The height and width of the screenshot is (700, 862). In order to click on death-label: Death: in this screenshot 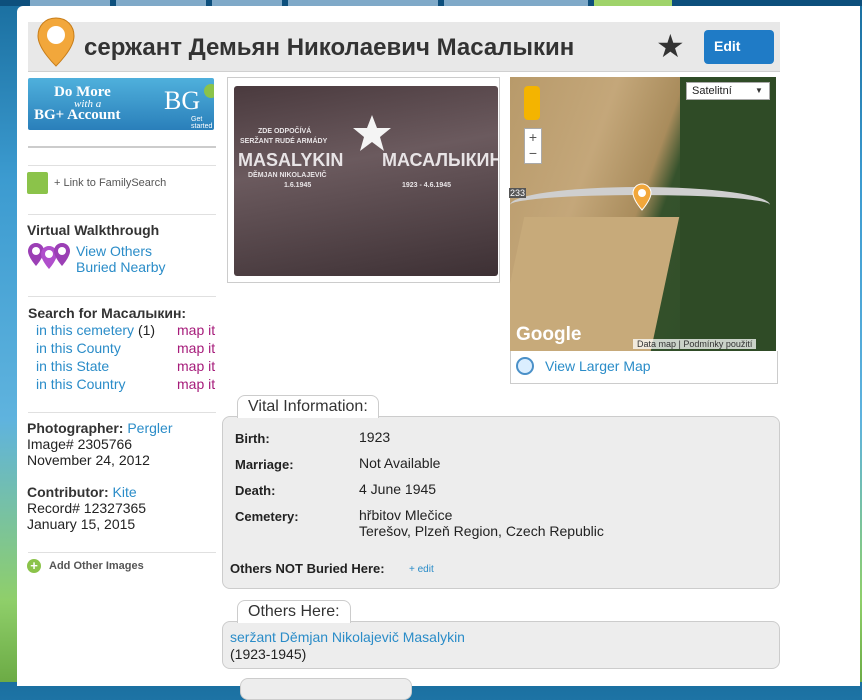, I will do `click(255, 490)`.